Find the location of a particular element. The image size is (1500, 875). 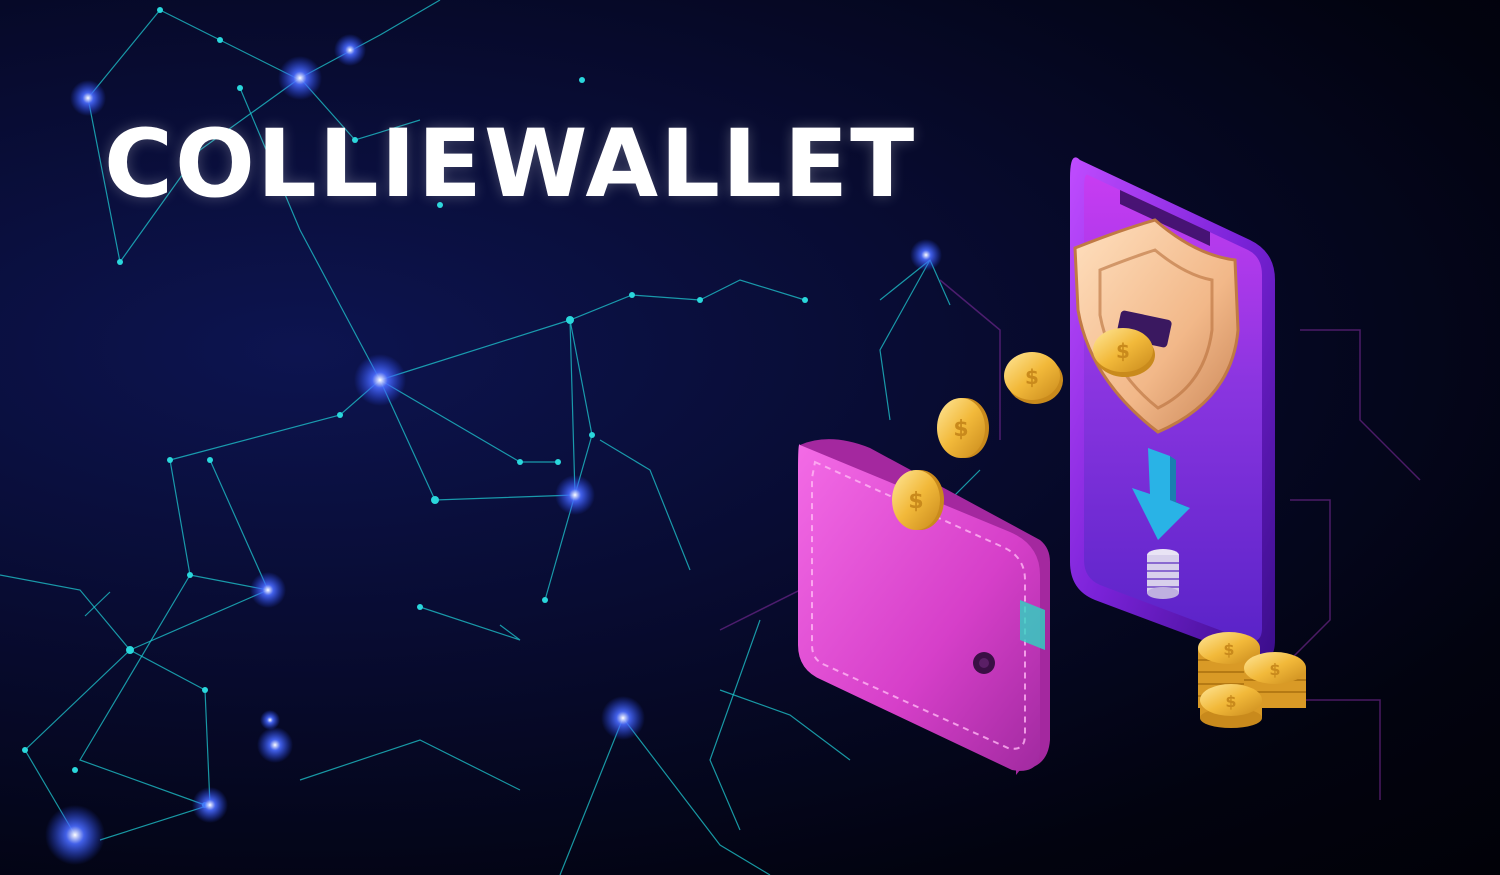

coin-stack: $ is located at coordinates (1231, 706).